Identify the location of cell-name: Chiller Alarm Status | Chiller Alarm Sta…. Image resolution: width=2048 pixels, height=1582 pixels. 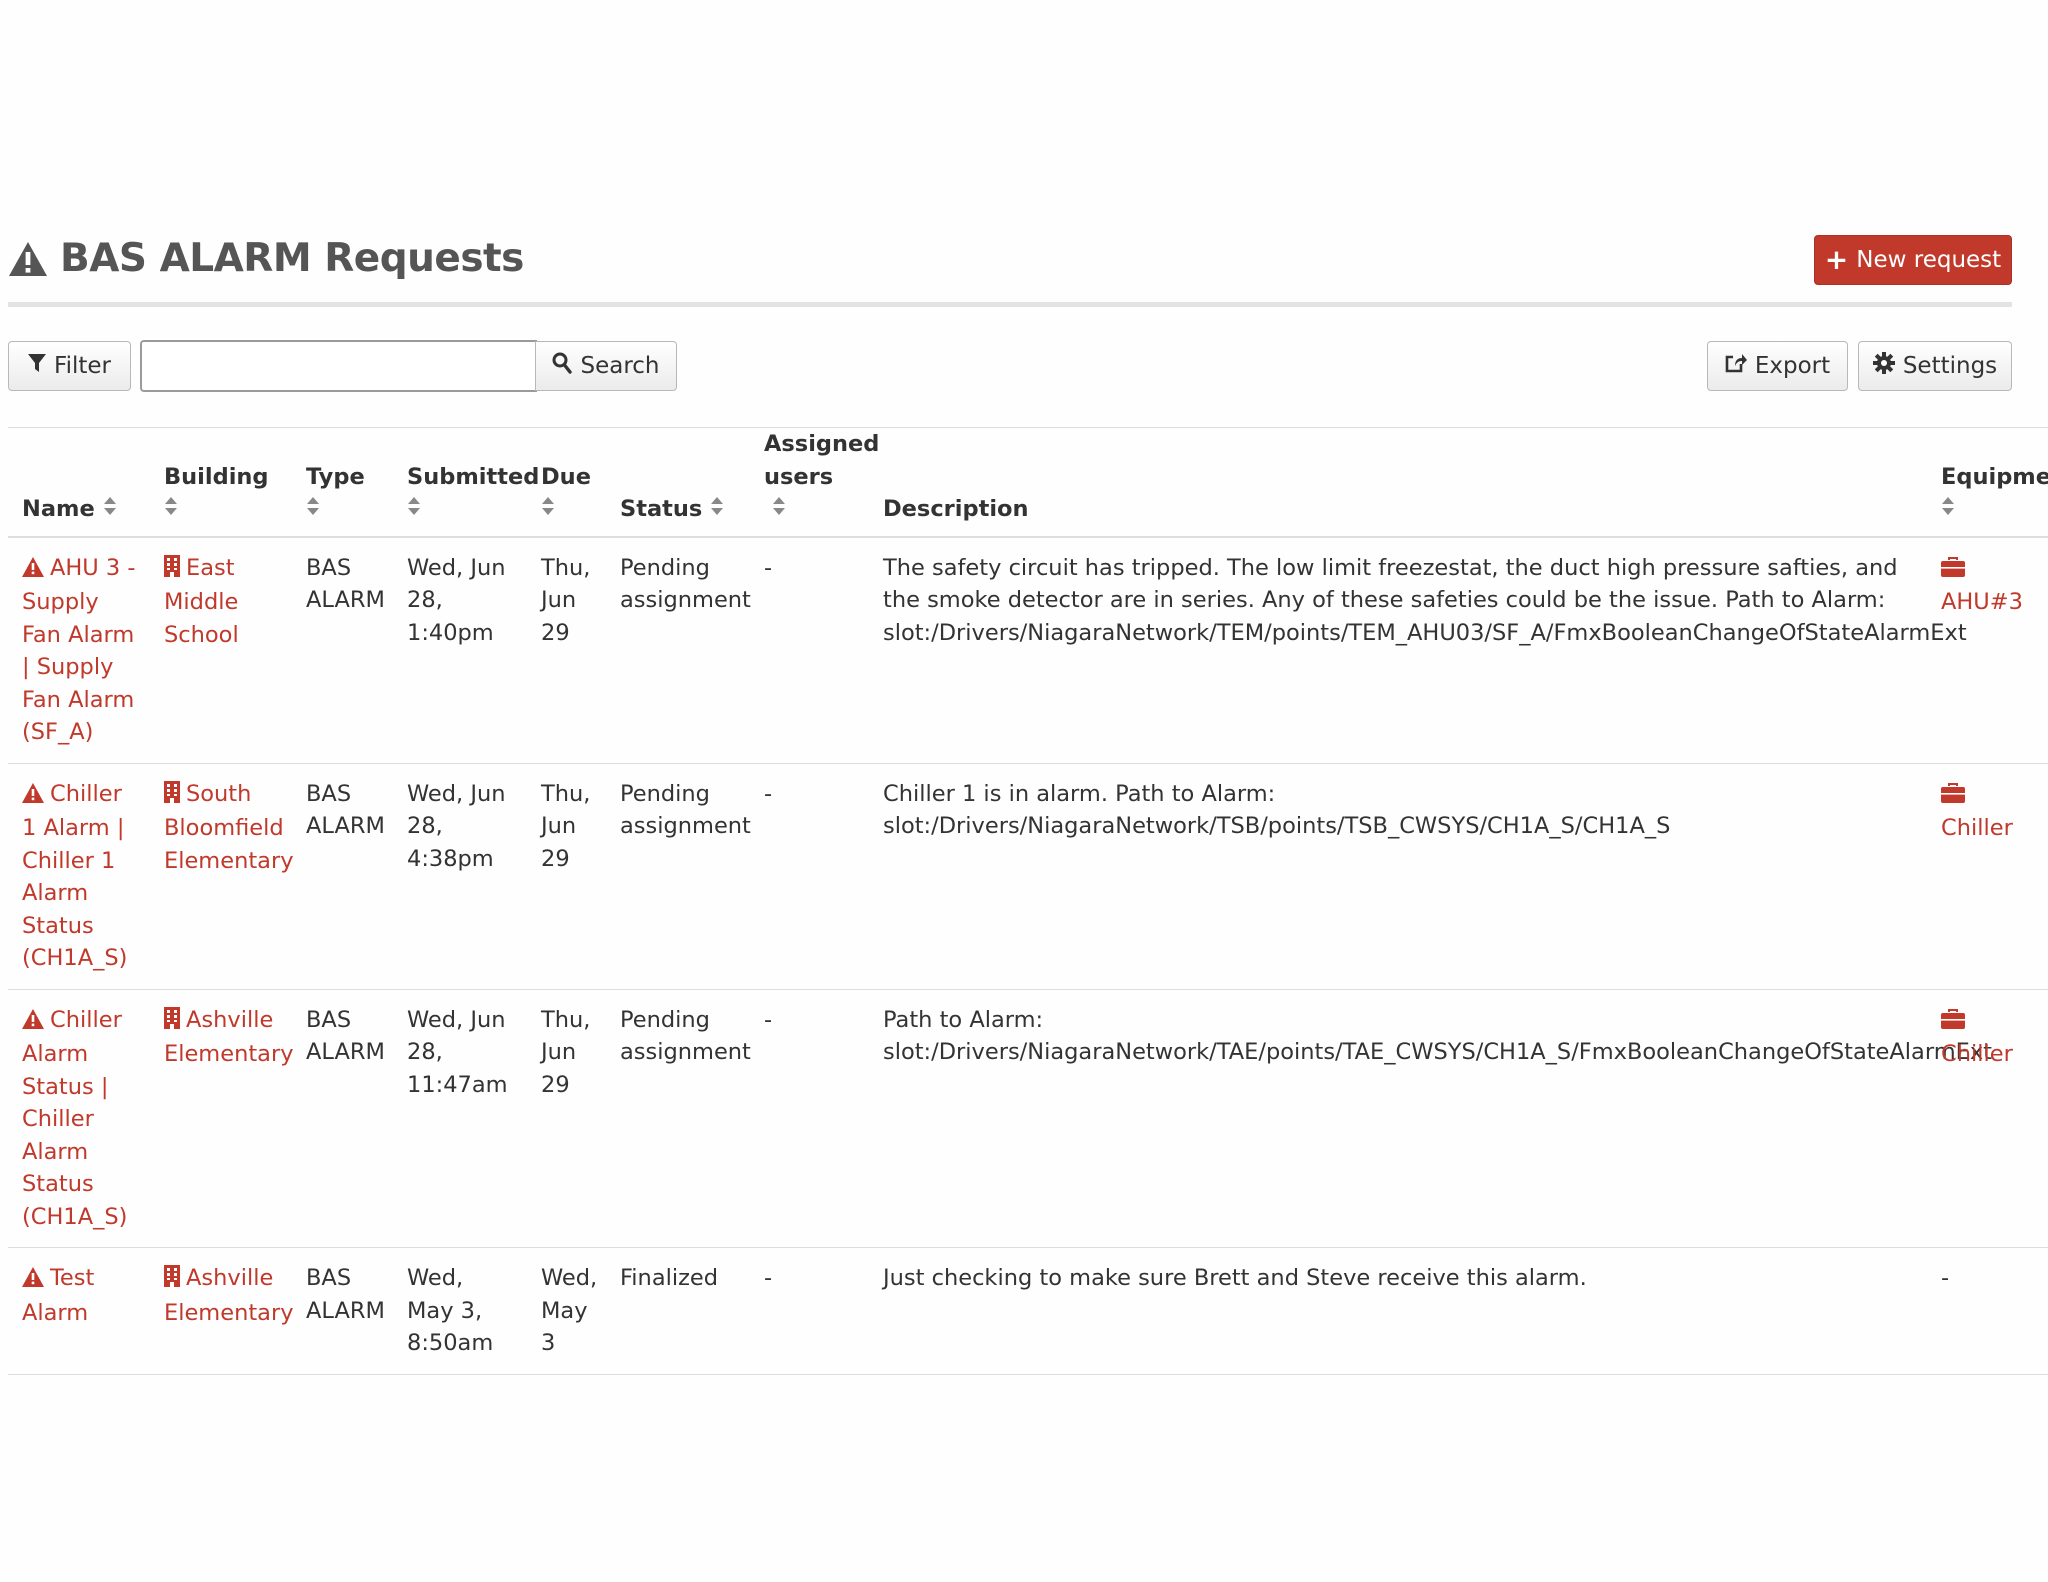
(79, 1119).